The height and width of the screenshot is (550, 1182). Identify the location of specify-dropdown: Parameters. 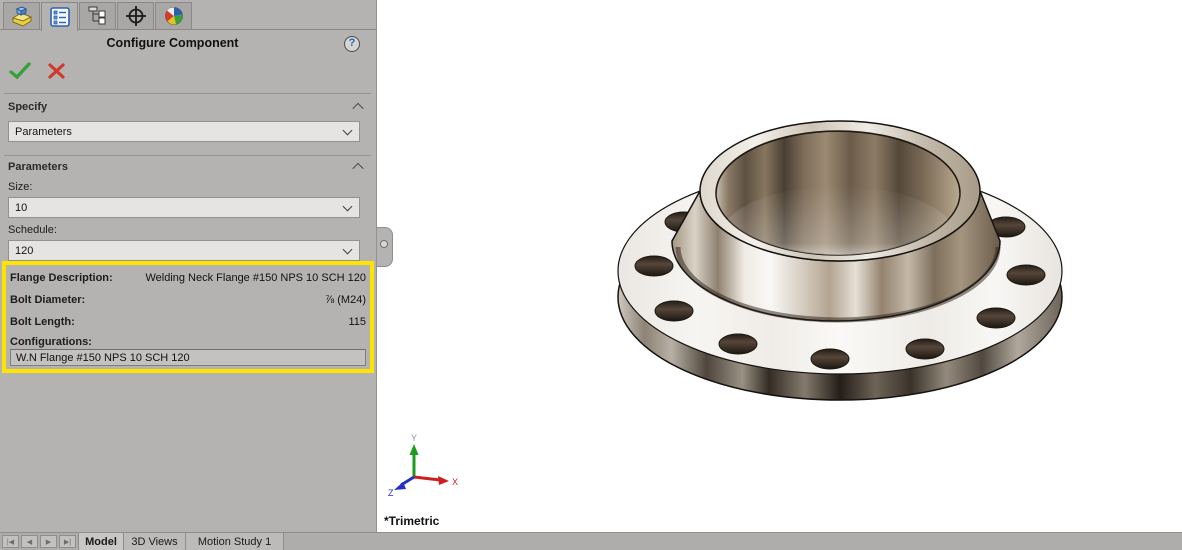
(184, 131).